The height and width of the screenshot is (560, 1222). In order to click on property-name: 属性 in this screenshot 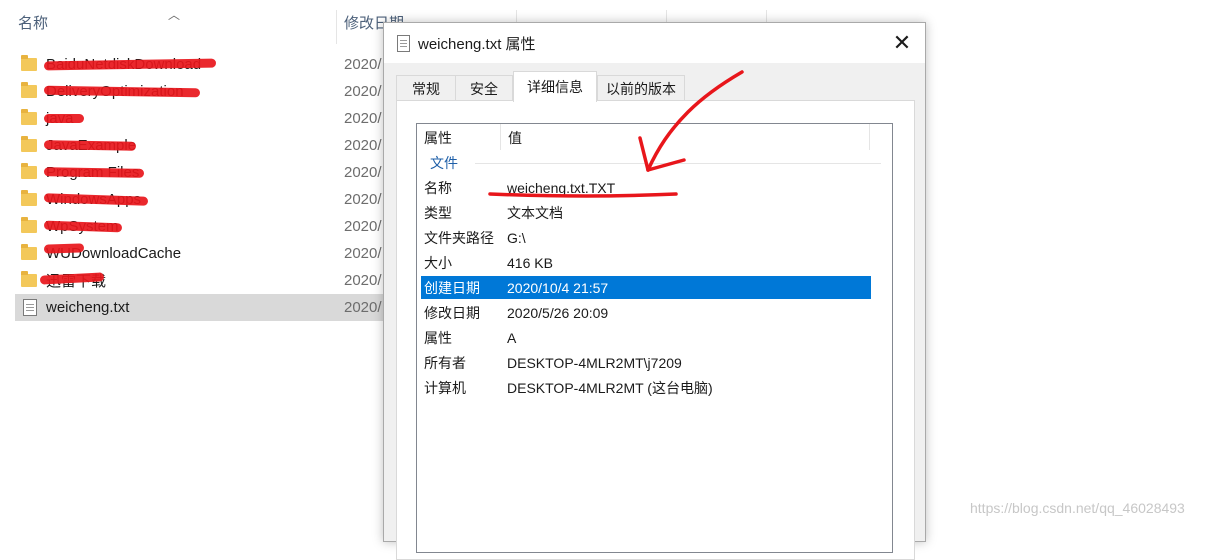, I will do `click(438, 337)`.